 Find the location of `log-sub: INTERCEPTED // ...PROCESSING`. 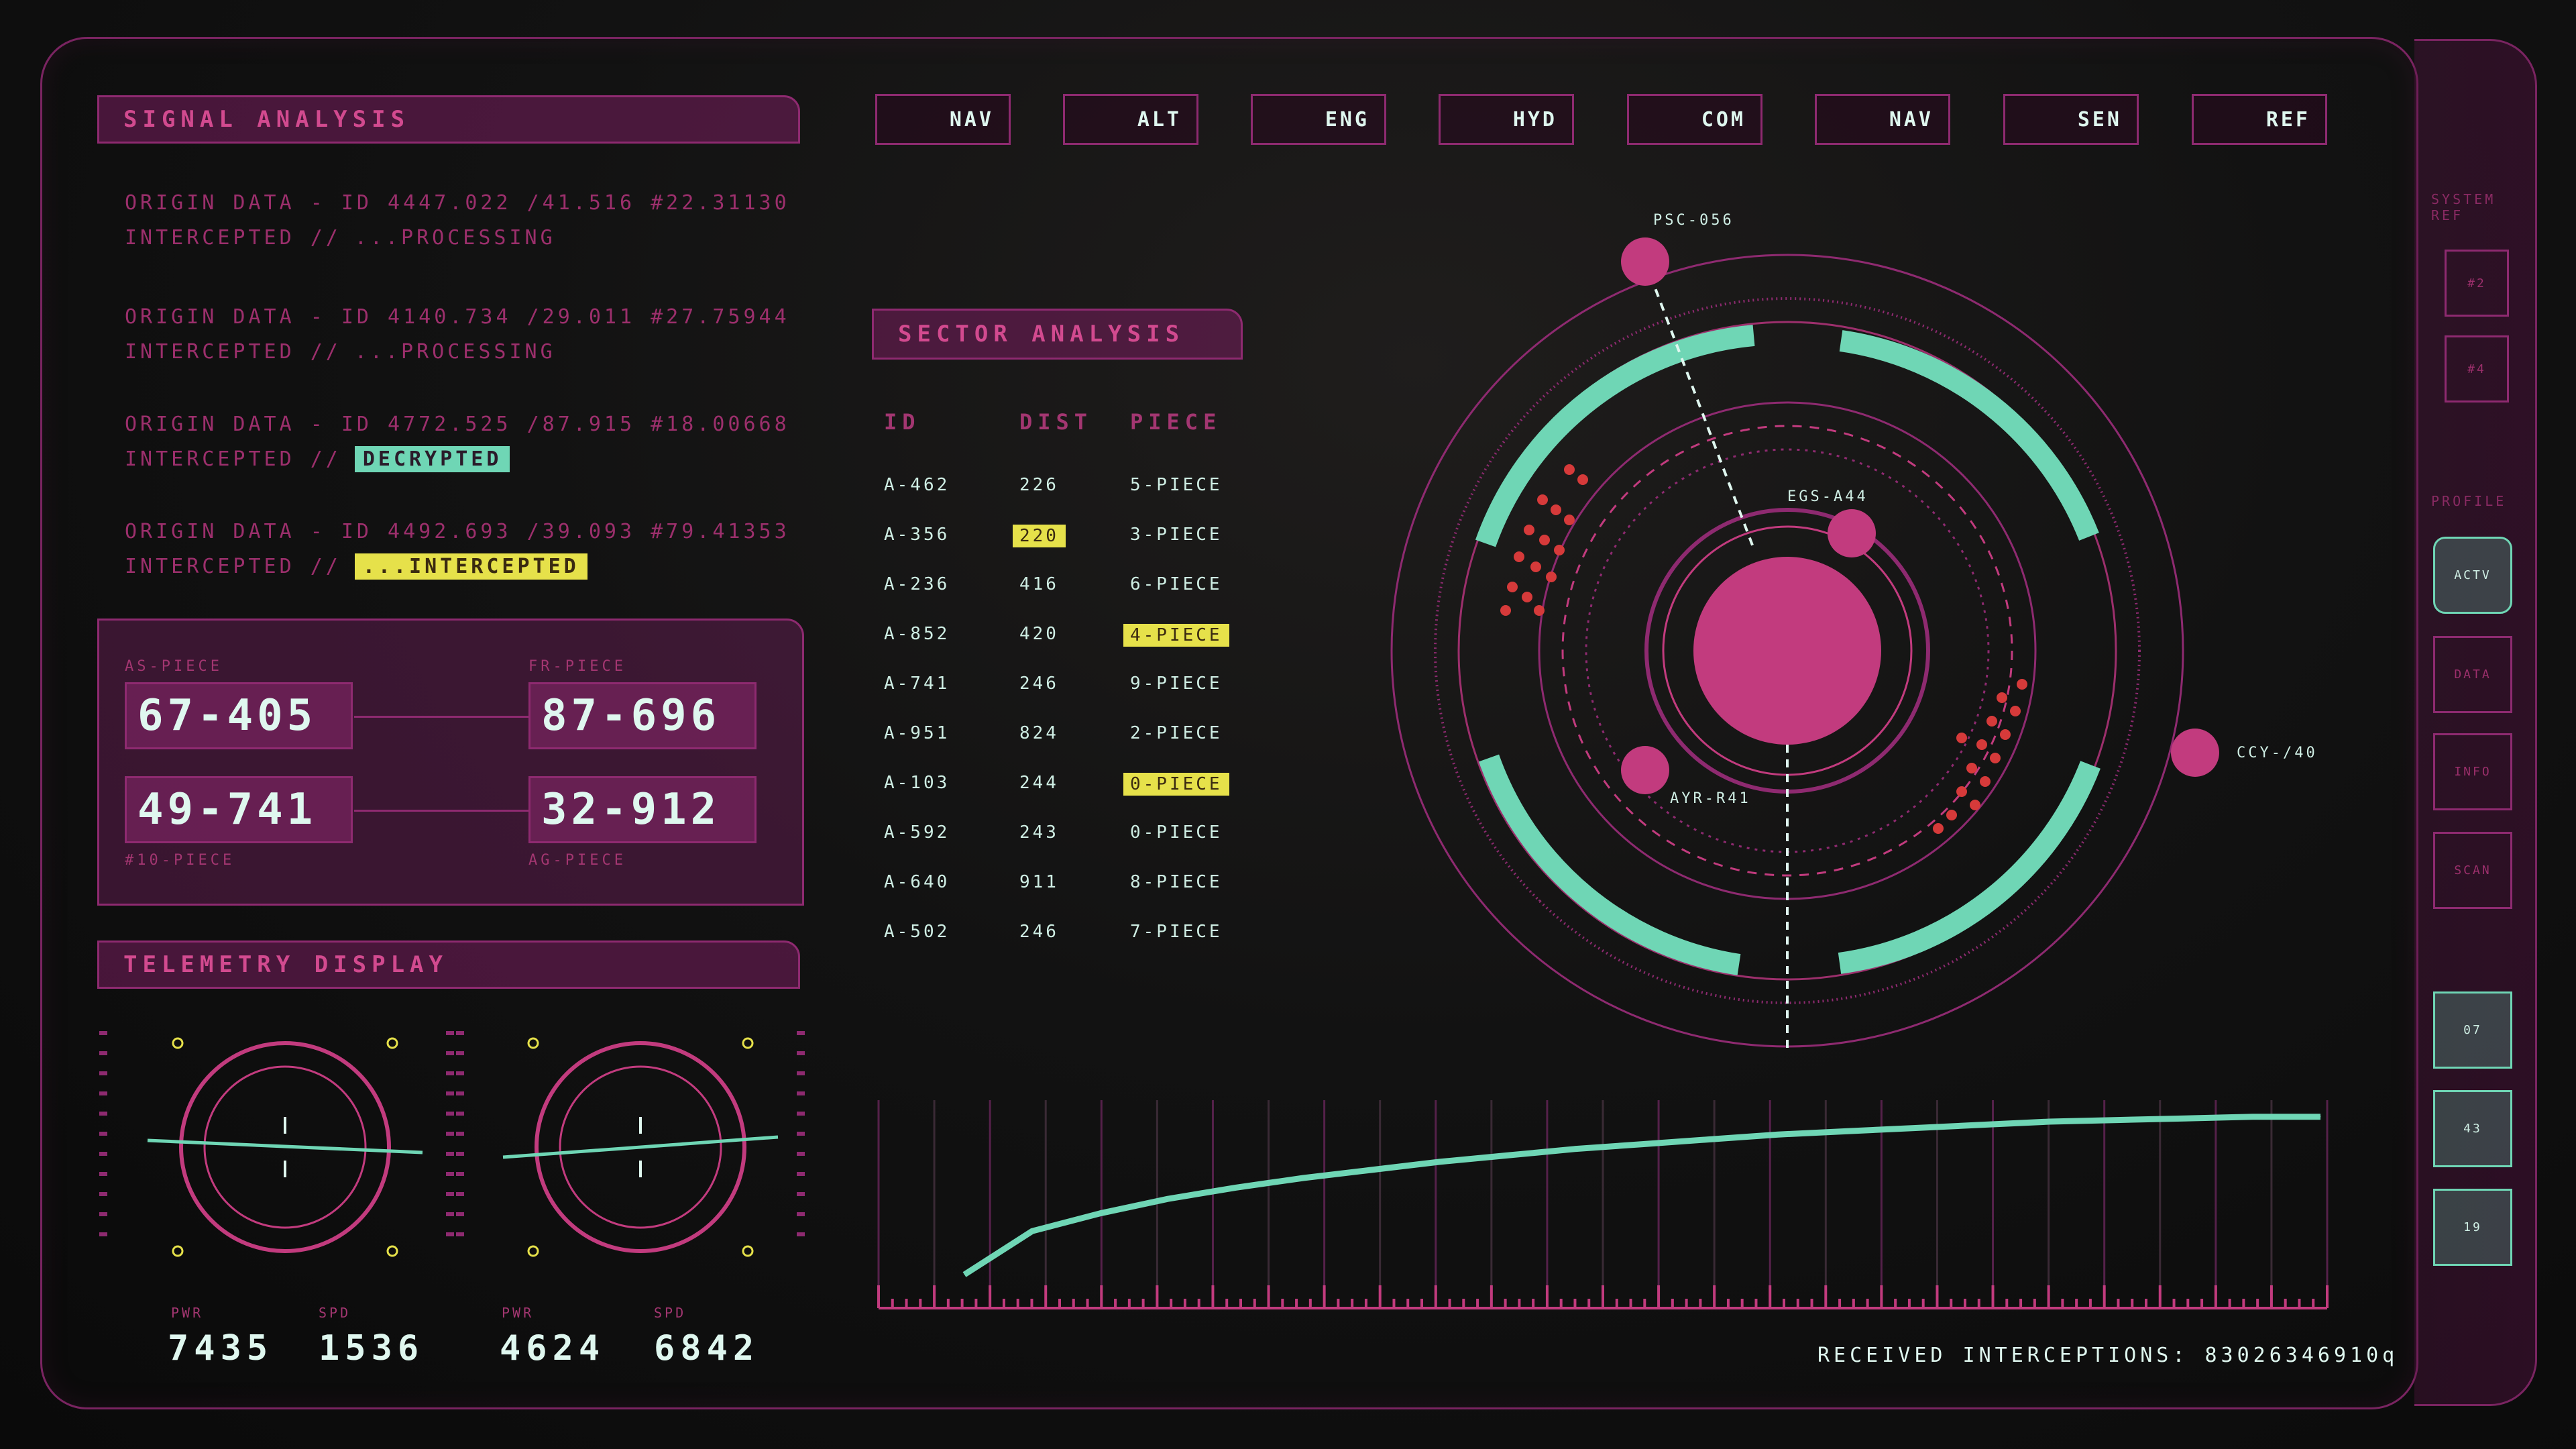

log-sub: INTERCEPTED // ...PROCESSING is located at coordinates (340, 238).